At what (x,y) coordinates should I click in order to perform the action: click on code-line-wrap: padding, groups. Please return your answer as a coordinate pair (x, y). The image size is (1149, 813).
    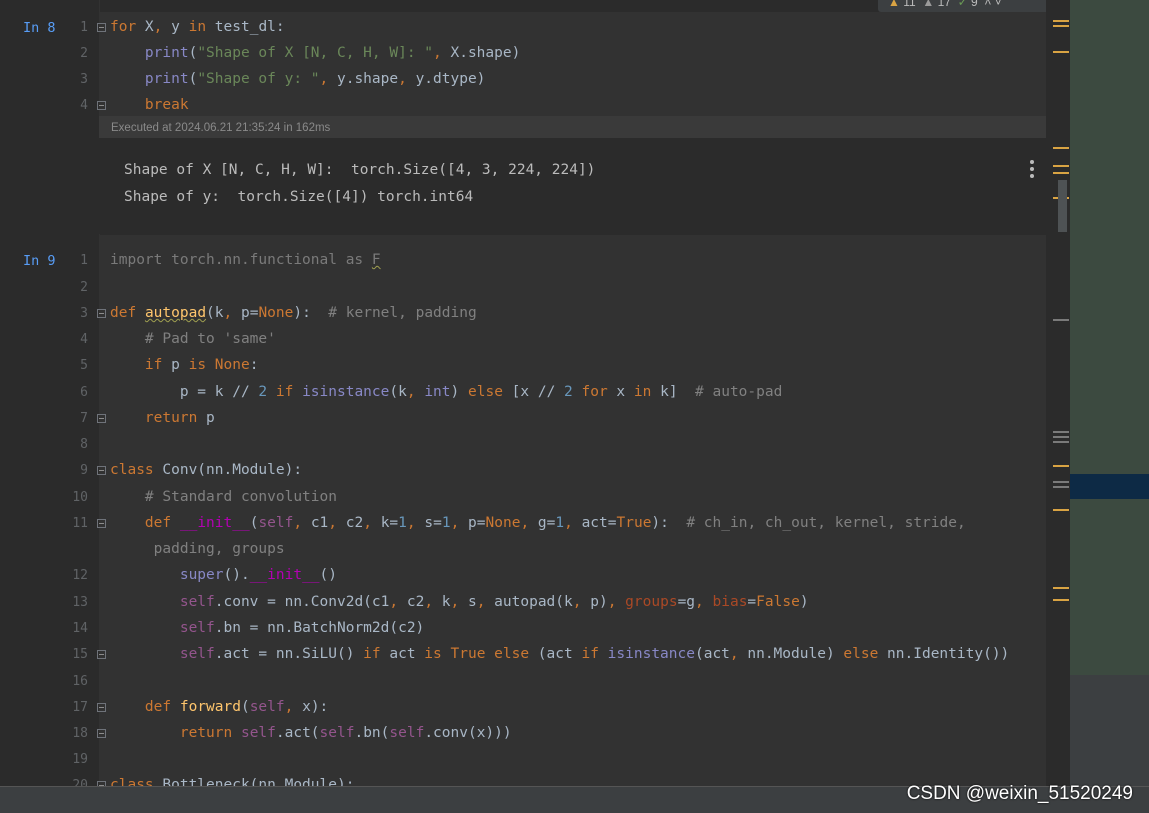
    Looking at the image, I should click on (197, 549).